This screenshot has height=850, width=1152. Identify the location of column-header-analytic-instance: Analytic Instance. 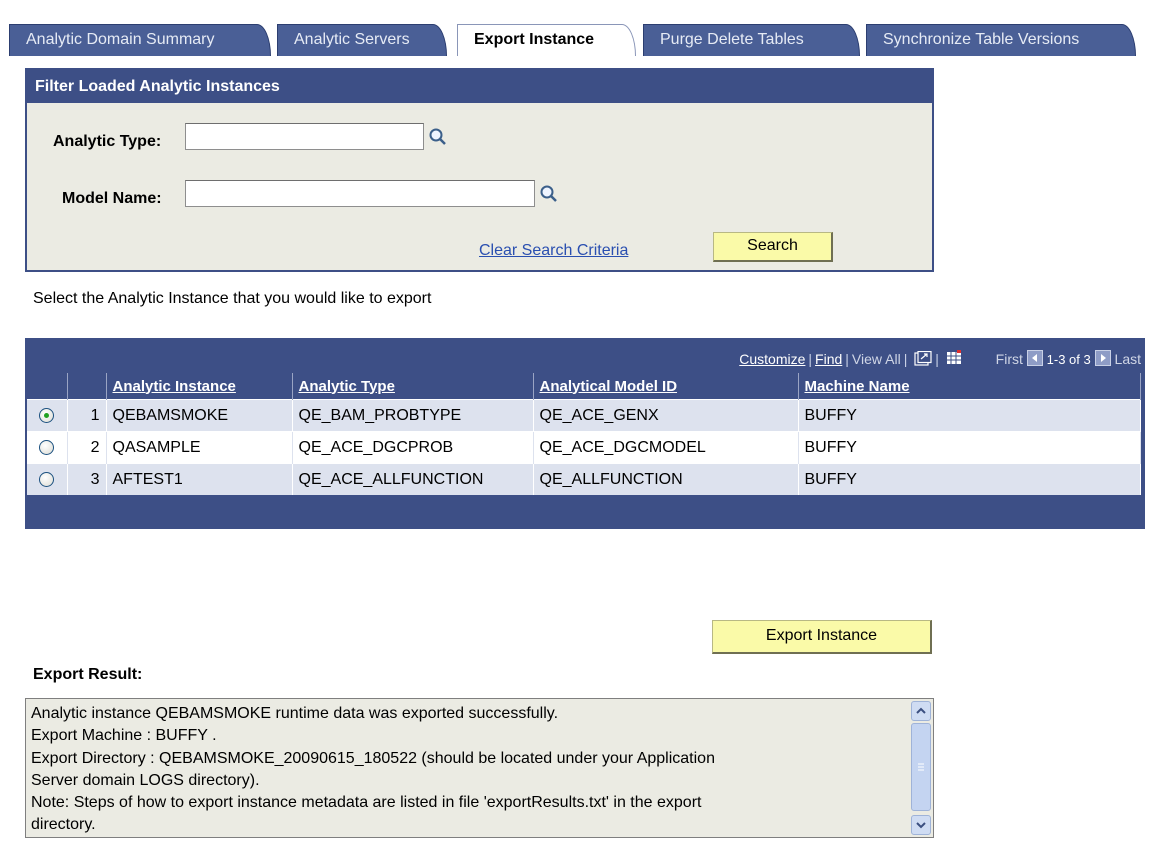
(199, 386).